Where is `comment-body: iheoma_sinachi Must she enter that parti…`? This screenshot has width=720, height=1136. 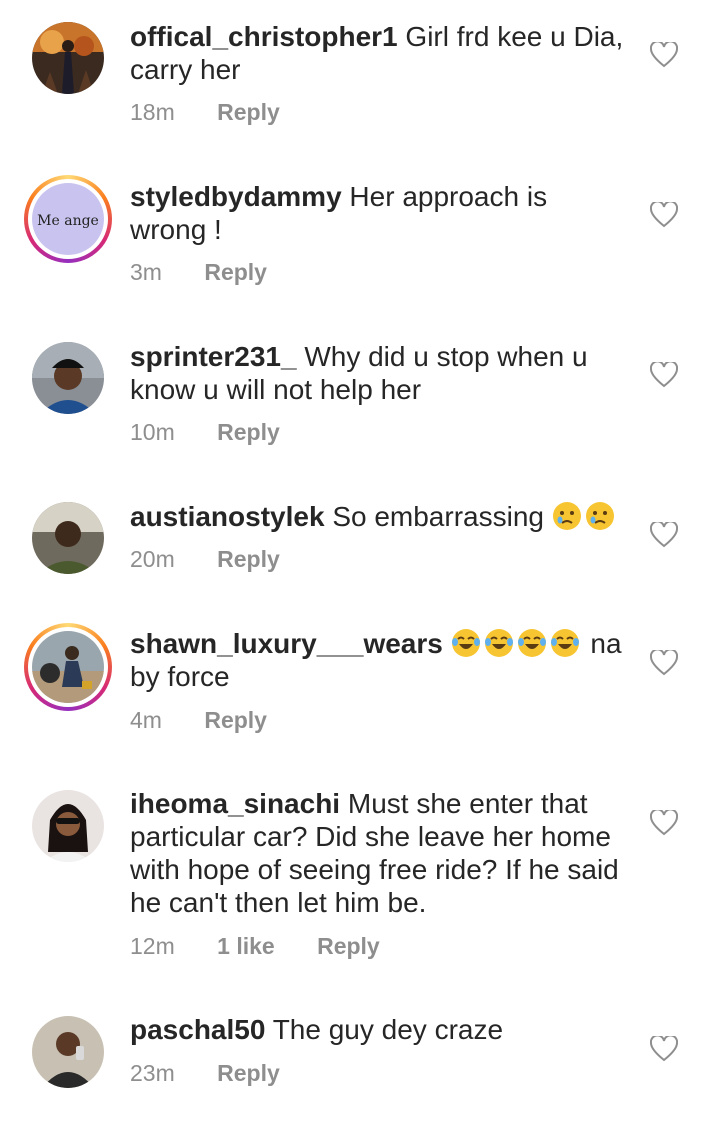
comment-body: iheoma_sinachi Must she enter that parti… is located at coordinates (380, 853).